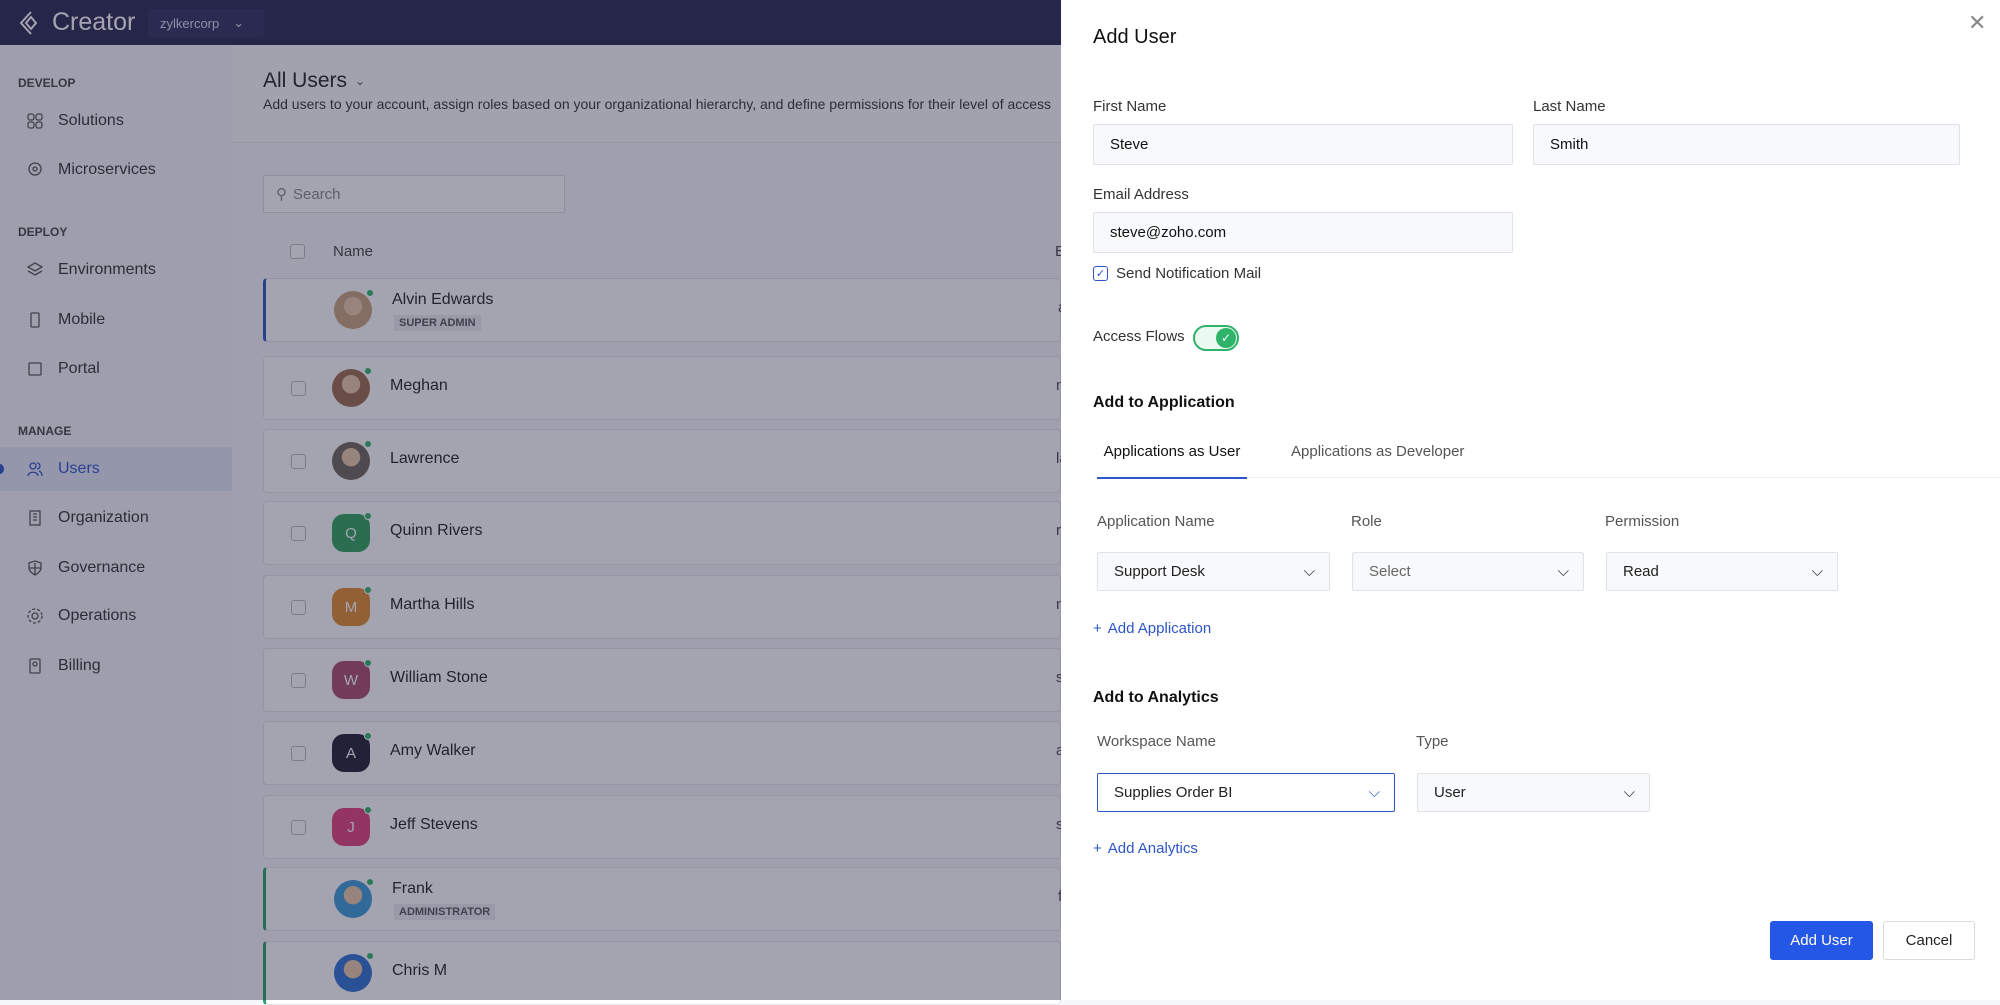 The height and width of the screenshot is (1005, 2000). Describe the element at coordinates (1303, 144) in the screenshot. I see `first-name-field: Steve` at that location.